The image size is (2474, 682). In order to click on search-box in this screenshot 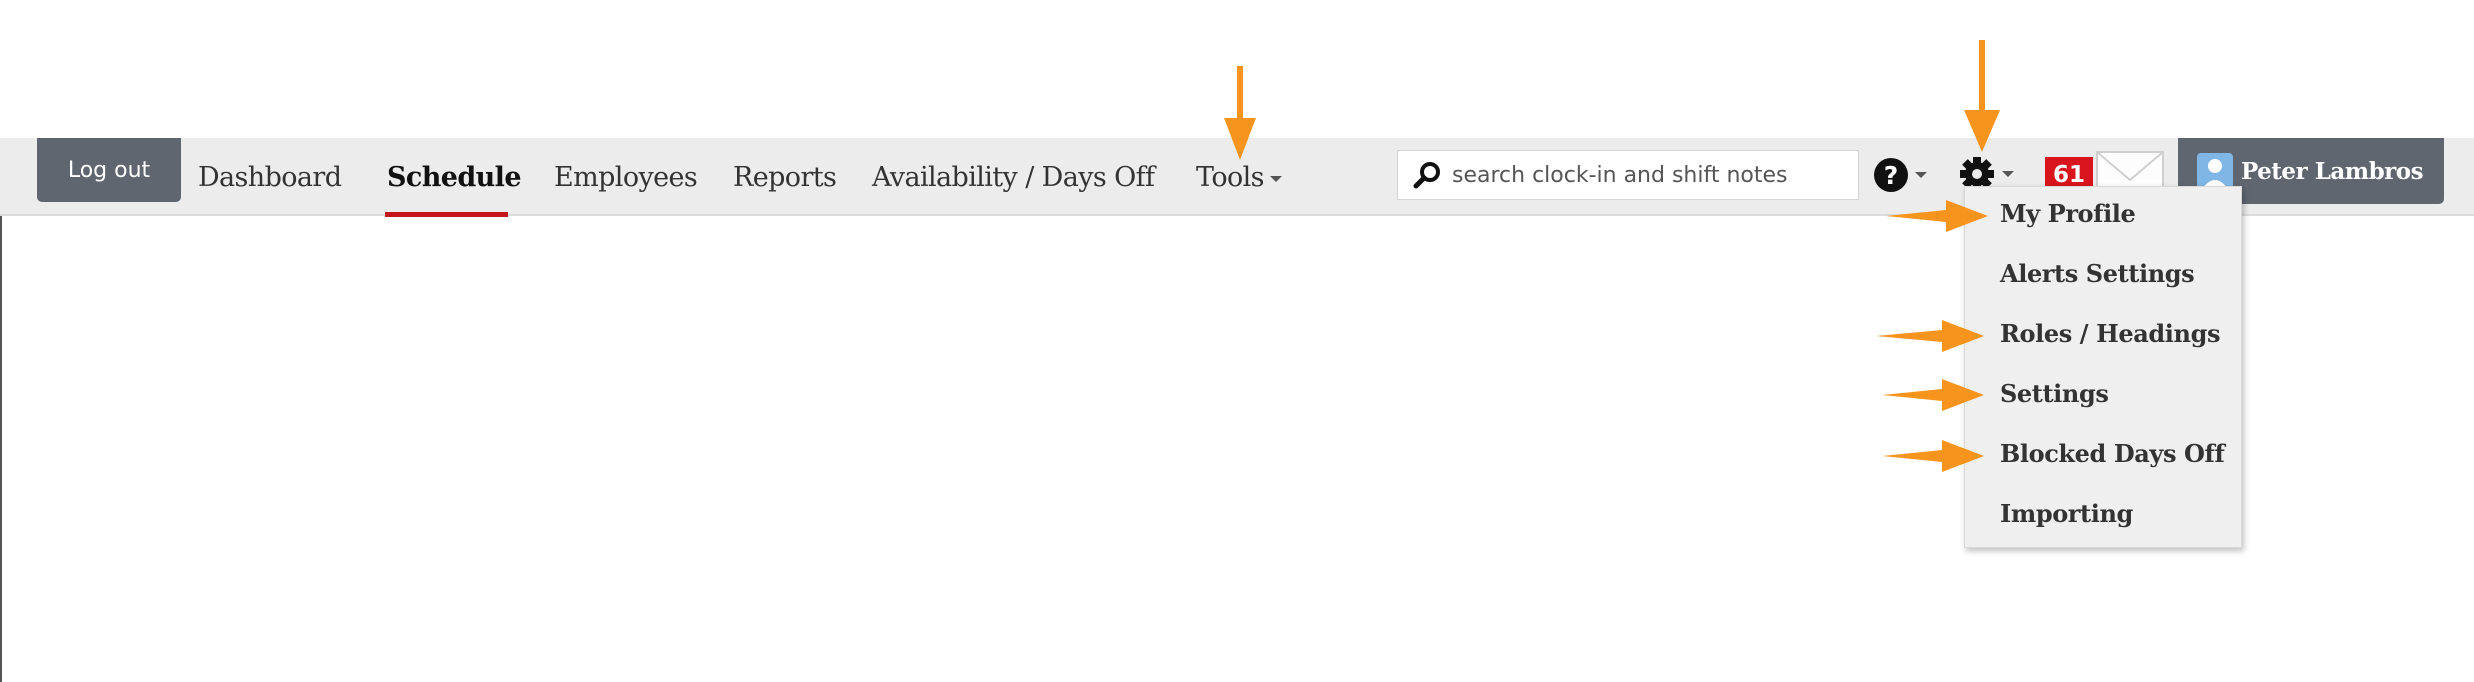, I will do `click(1628, 175)`.